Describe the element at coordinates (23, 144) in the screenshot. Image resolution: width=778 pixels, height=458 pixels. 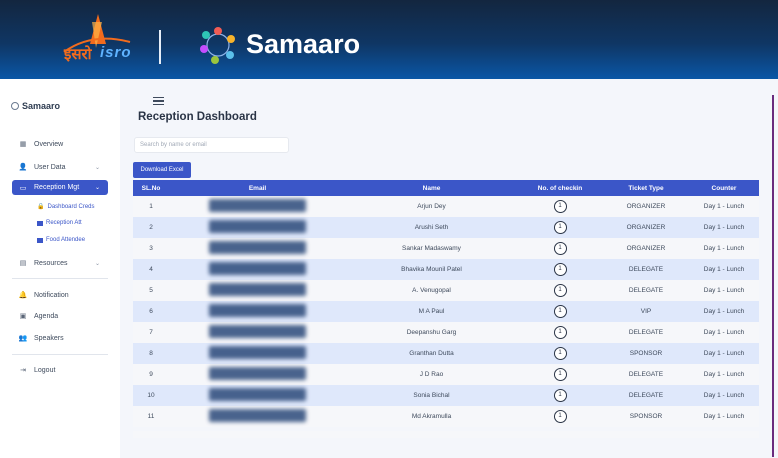
I see `grid-icon: ▦` at that location.